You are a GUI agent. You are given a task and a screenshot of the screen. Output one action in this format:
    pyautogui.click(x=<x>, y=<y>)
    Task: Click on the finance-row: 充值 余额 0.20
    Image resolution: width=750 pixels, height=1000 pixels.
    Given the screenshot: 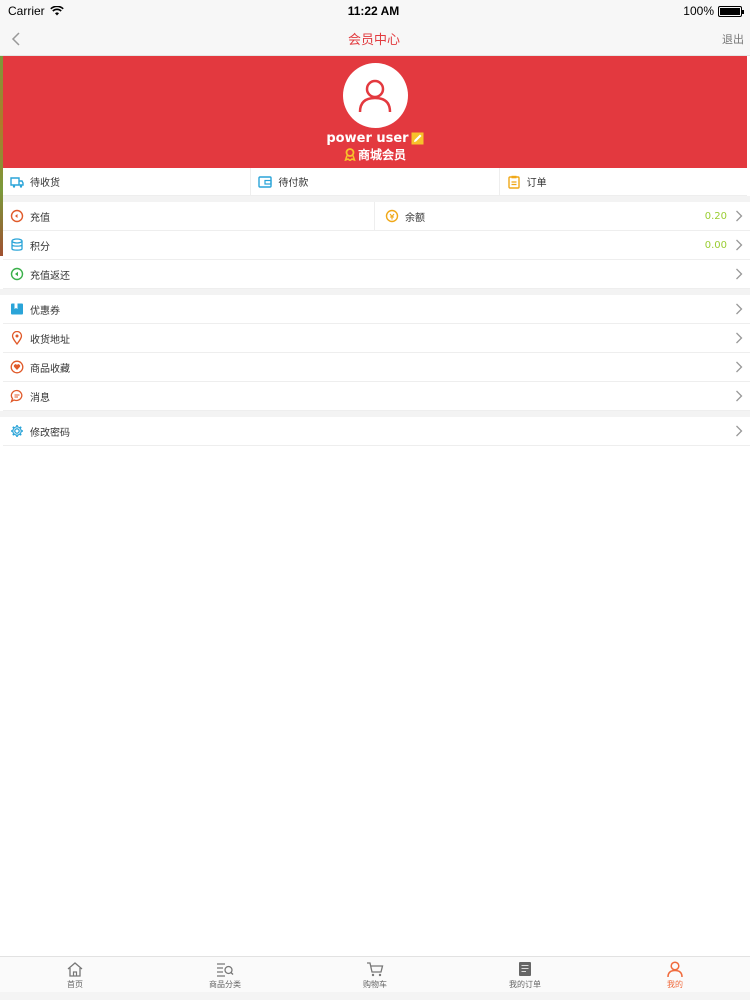 What is the action you would take?
    pyautogui.click(x=376, y=216)
    